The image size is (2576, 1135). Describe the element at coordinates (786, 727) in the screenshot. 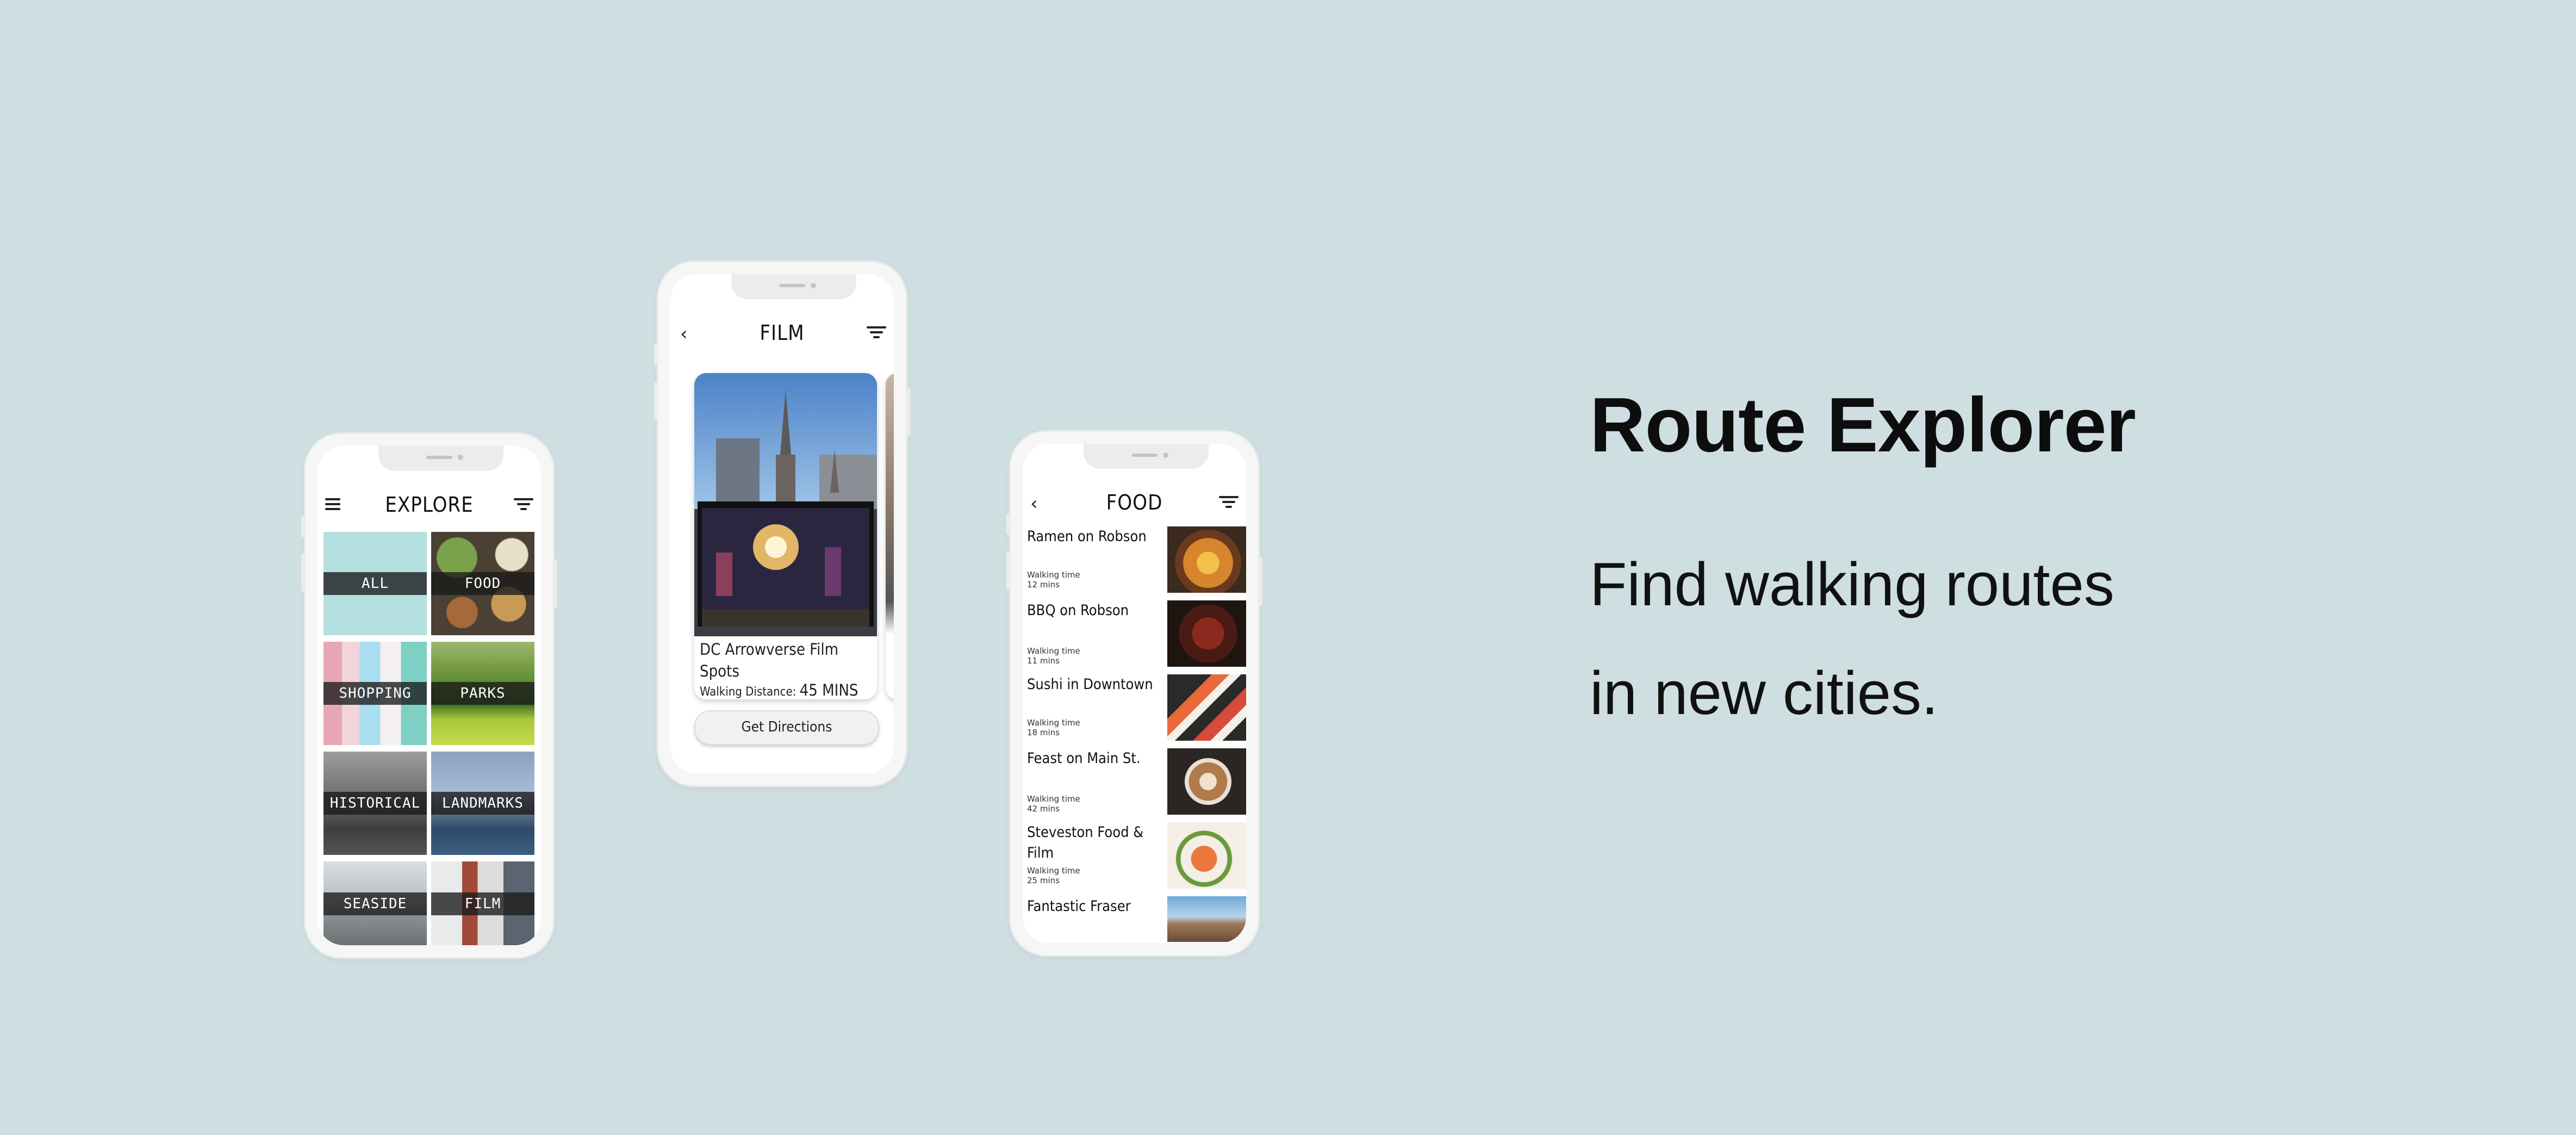

I see `get-directions-button: Get Directions` at that location.